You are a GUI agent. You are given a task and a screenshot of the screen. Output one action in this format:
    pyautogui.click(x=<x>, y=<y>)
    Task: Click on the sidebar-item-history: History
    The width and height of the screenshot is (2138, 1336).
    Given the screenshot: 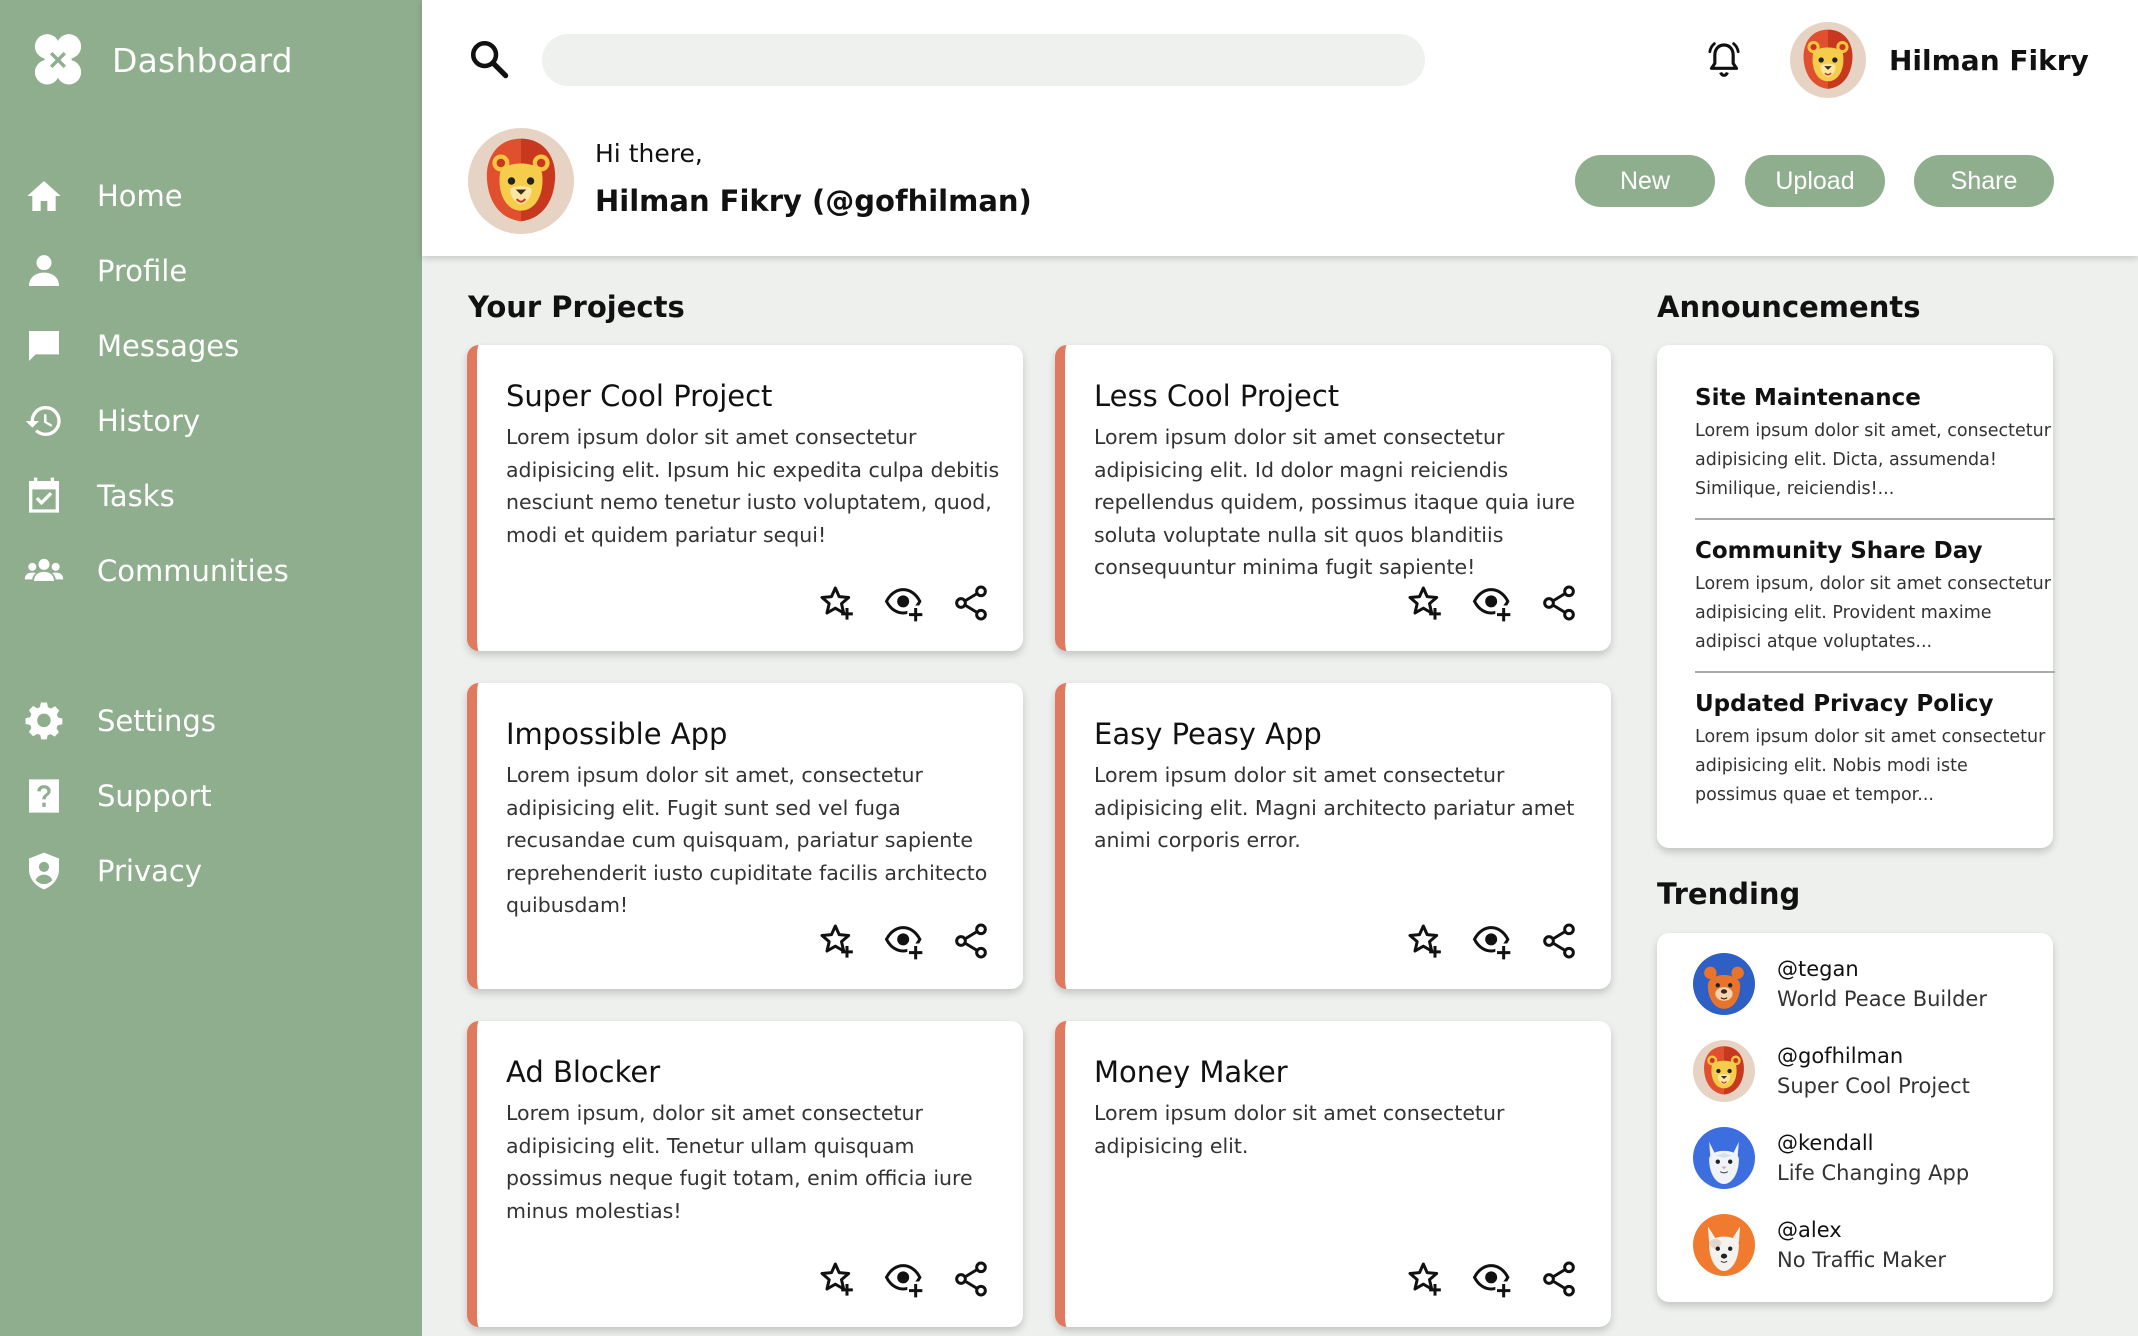 What is the action you would take?
    pyautogui.click(x=211, y=421)
    